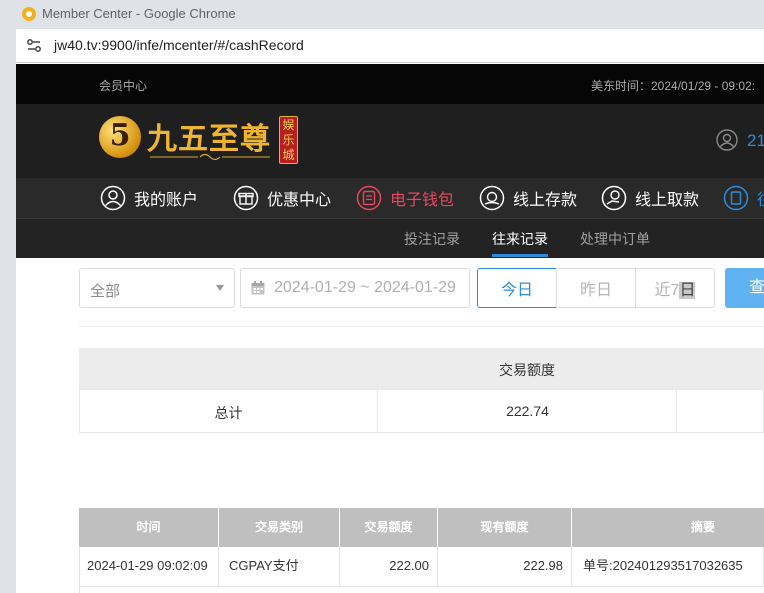  Describe the element at coordinates (492, 198) in the screenshot. I see `deposit-icon` at that location.